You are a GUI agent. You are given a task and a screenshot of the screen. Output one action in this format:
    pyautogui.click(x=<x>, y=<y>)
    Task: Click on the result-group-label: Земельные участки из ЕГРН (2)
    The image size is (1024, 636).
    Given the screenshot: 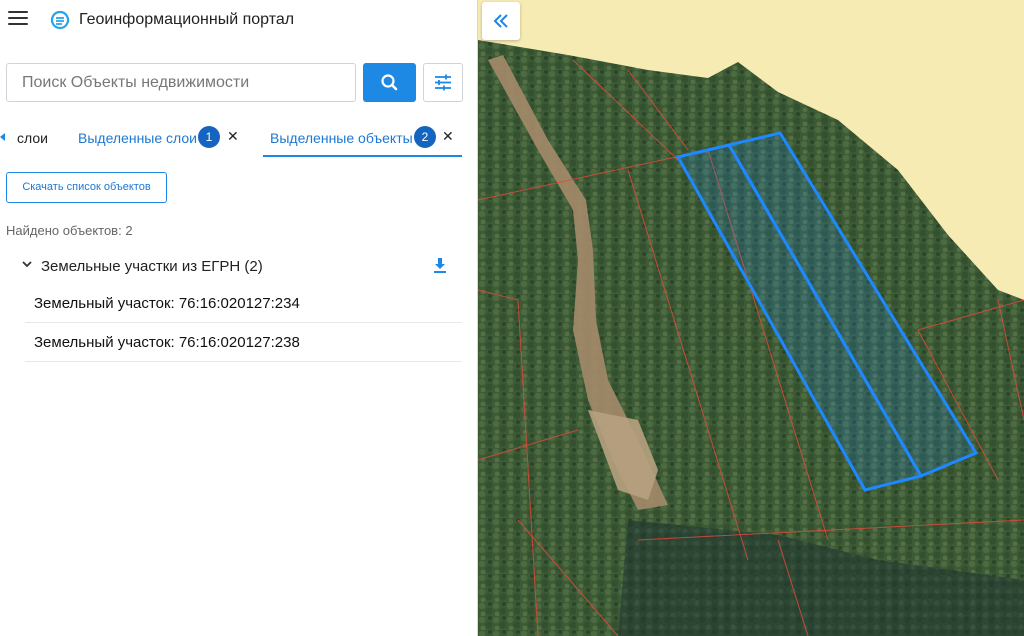 What is the action you would take?
    pyautogui.click(x=152, y=266)
    